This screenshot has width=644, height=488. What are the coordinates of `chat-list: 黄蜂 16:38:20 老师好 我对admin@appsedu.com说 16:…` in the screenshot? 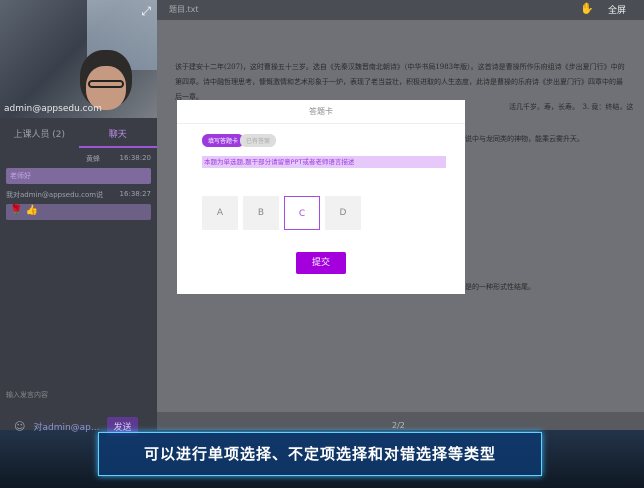 It's located at (78, 186).